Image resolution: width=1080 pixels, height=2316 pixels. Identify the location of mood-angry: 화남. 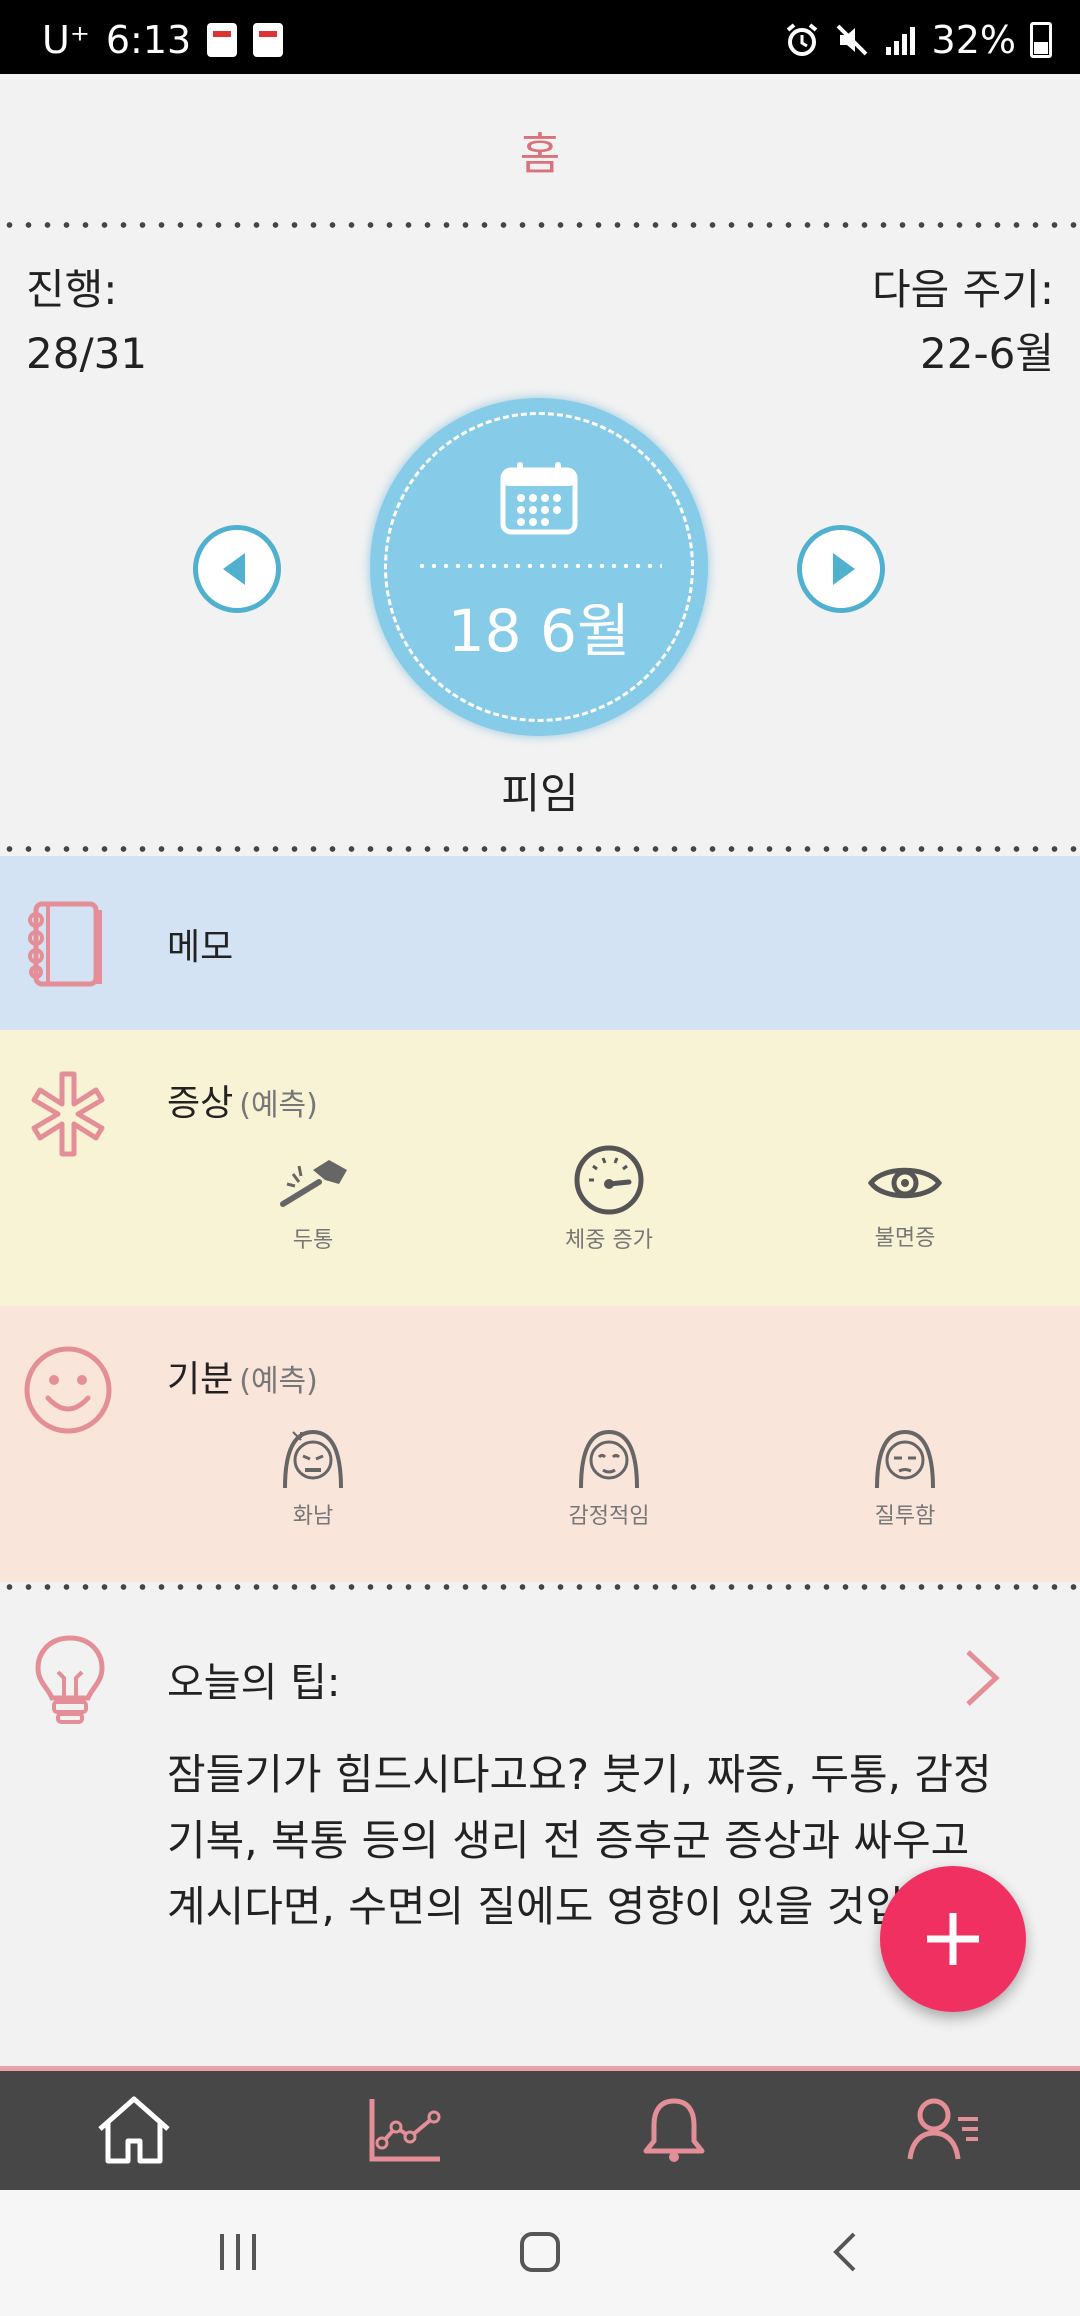
(313, 1477).